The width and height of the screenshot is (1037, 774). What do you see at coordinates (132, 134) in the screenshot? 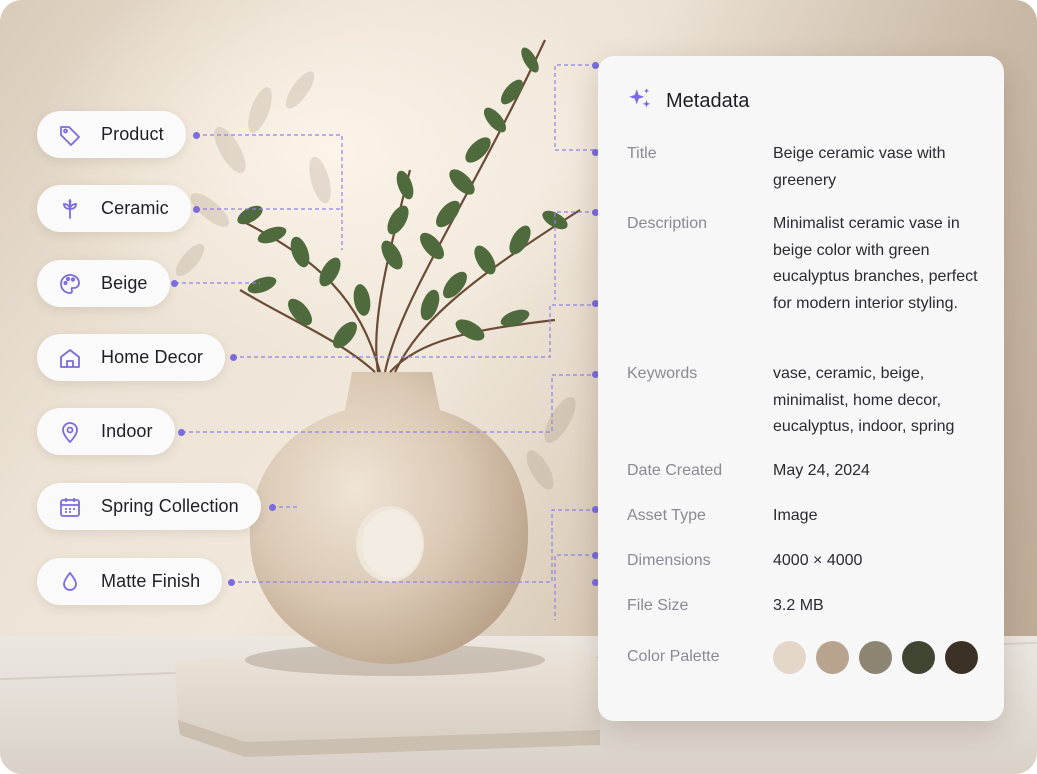
I see `tag-label: Product` at bounding box center [132, 134].